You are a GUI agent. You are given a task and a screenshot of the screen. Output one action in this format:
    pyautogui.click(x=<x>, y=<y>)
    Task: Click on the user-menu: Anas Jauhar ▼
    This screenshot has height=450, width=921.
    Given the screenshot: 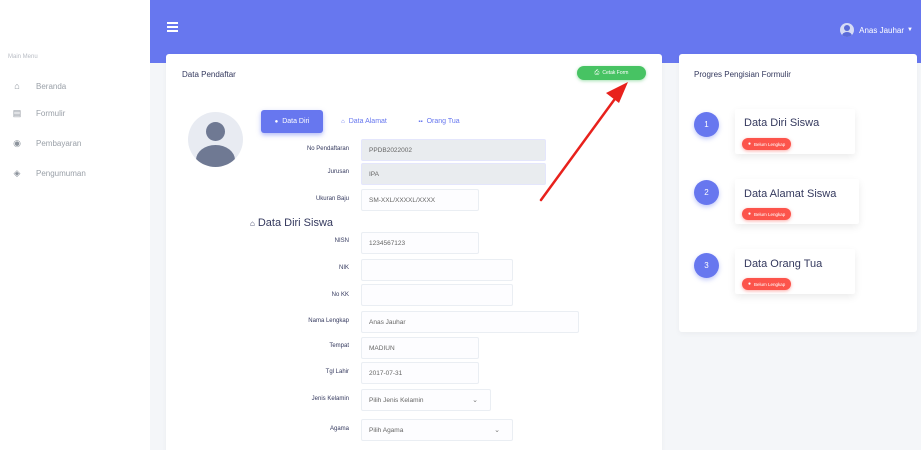 What is the action you would take?
    pyautogui.click(x=876, y=30)
    